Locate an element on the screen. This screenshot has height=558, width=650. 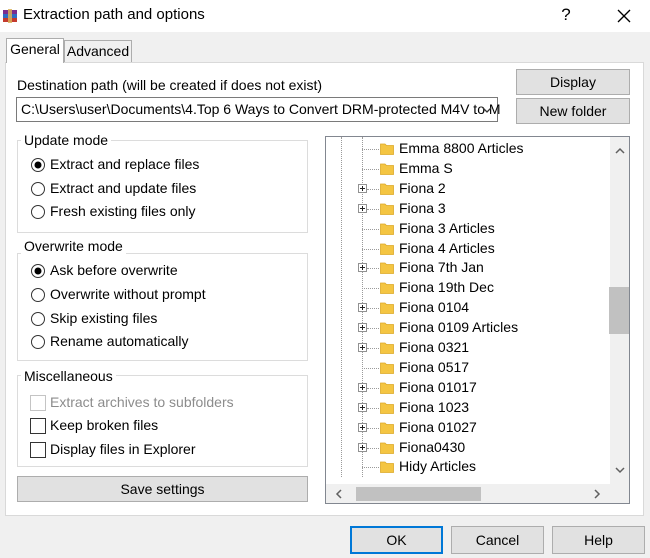
option-rename-automatically-label: Rename automatically is located at coordinates (119, 341).